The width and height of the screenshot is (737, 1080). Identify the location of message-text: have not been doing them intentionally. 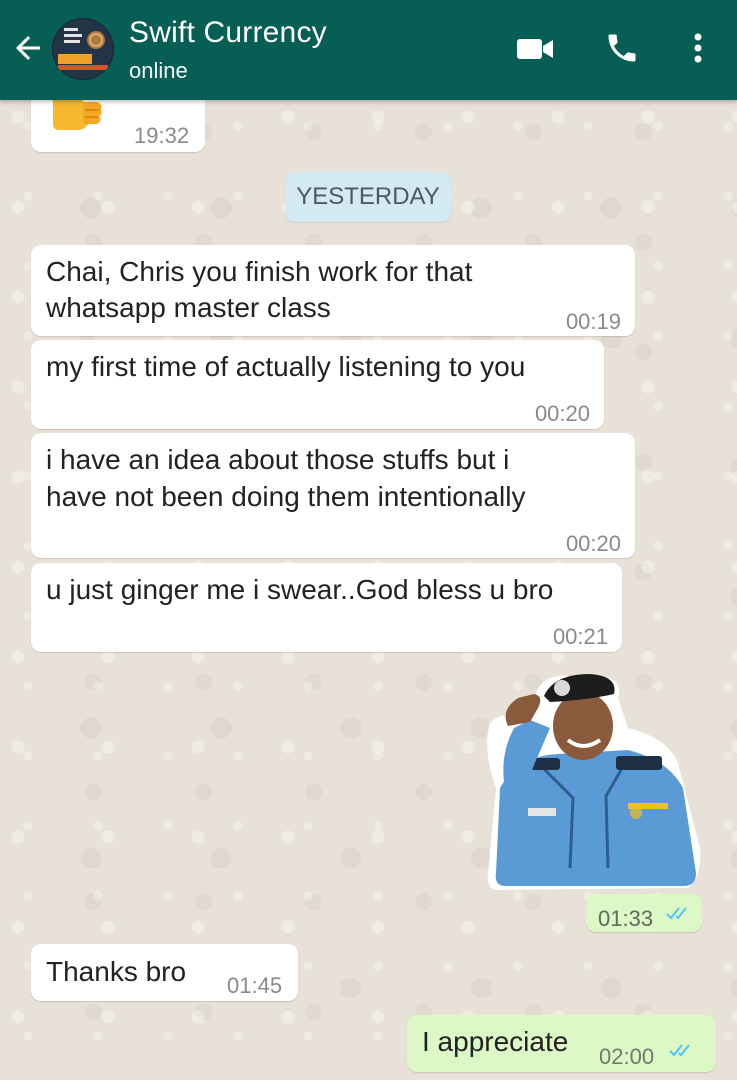
(286, 496).